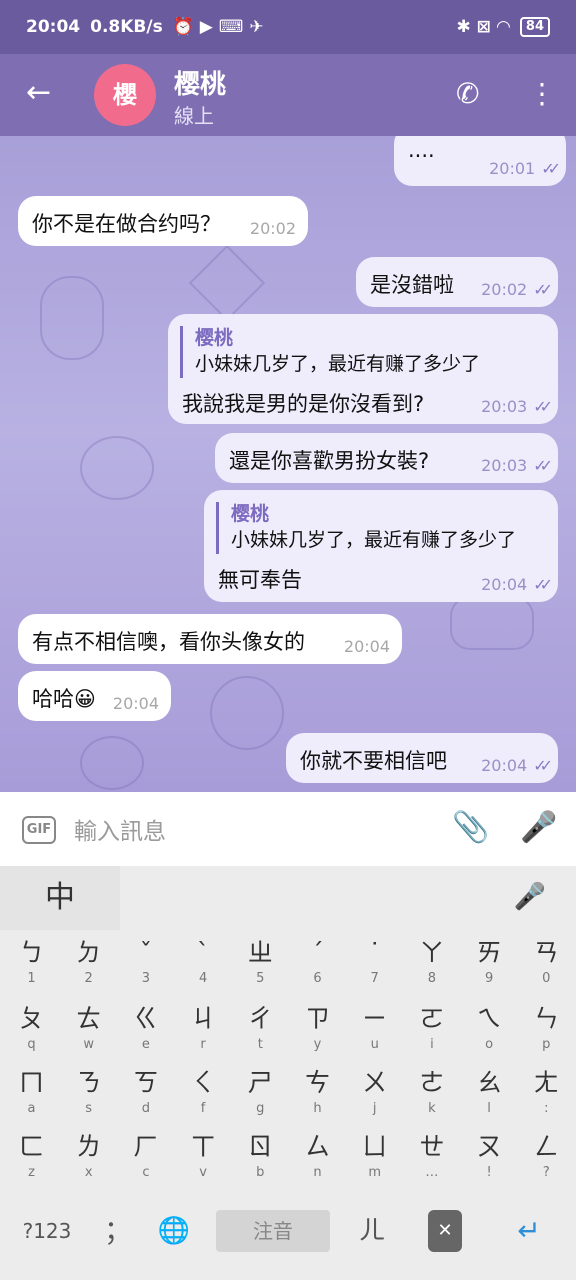  I want to click on key-symbol: ㄑ, so click(203, 1082).